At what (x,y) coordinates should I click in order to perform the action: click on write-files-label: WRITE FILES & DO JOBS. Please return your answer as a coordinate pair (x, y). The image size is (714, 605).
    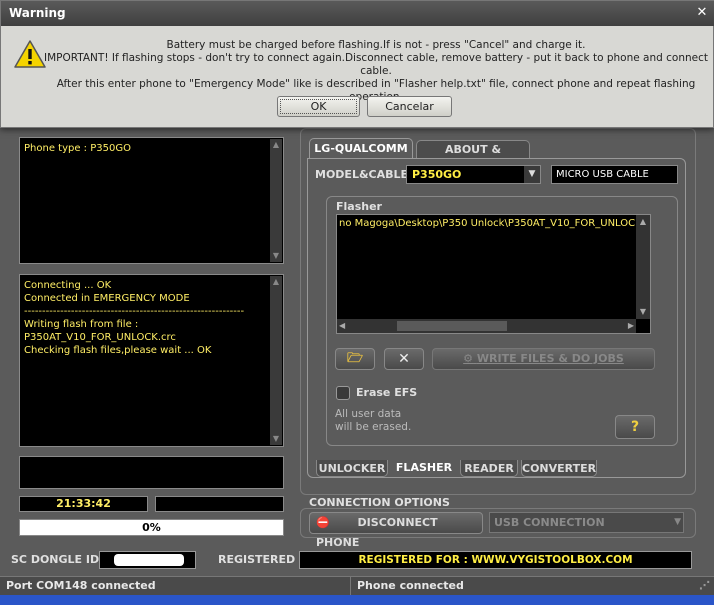
    Looking at the image, I should click on (550, 358).